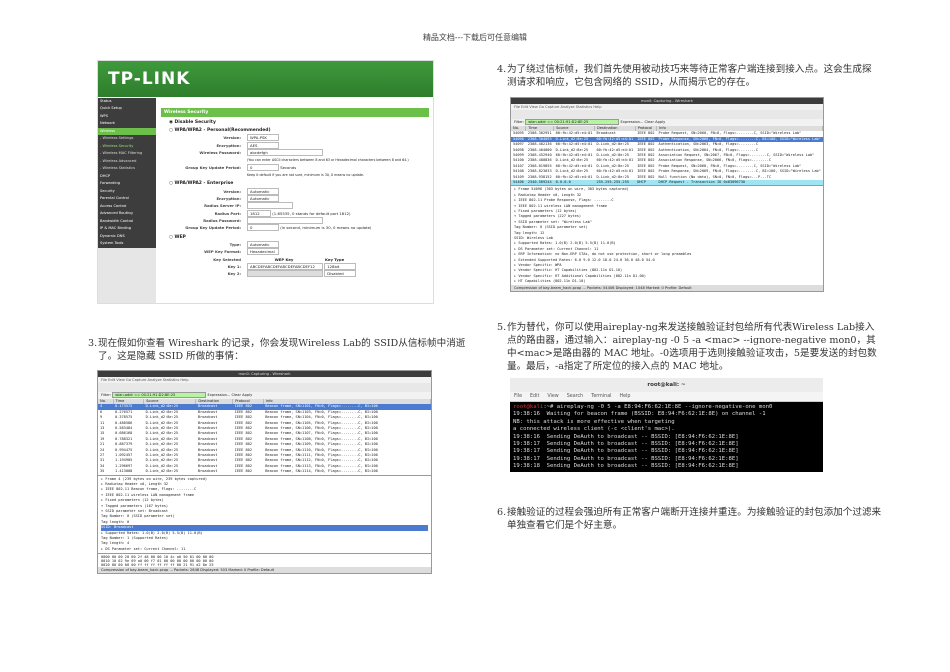 The height and width of the screenshot is (672, 950). What do you see at coordinates (539, 144) in the screenshot?
I see `packet-cell: 2308.402136` at bounding box center [539, 144].